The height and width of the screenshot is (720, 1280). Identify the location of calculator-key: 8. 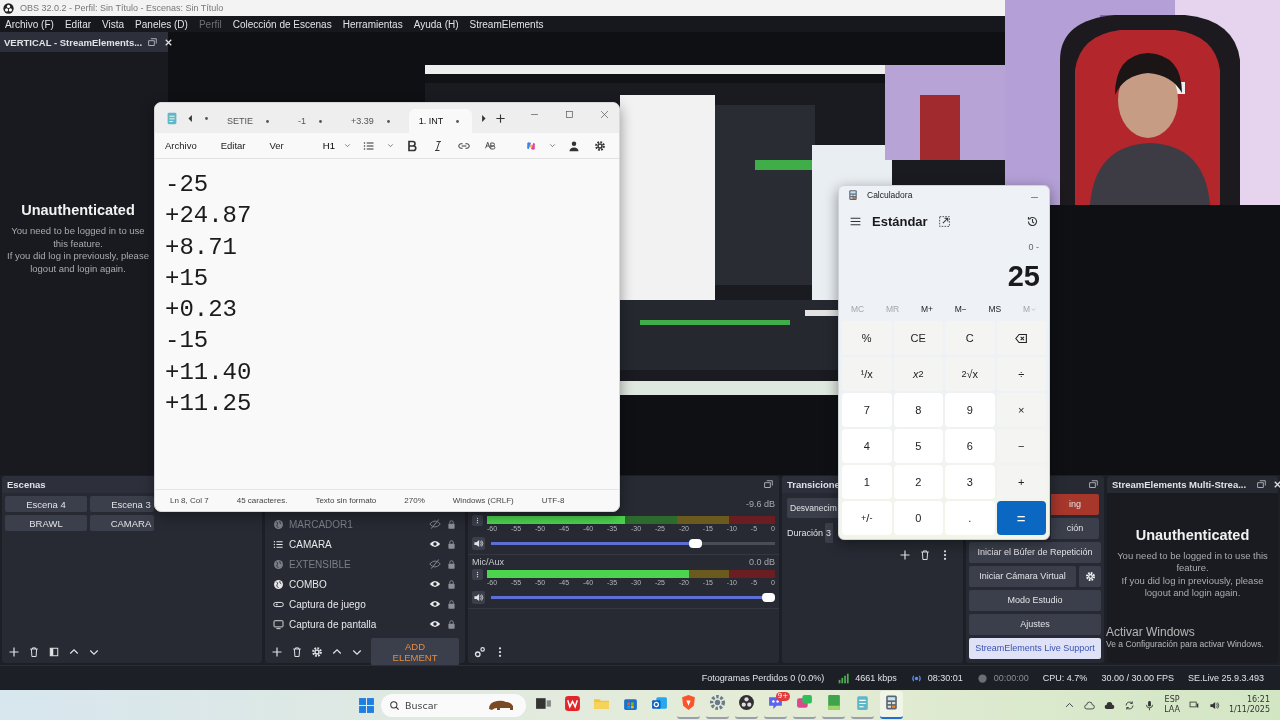
(918, 410).